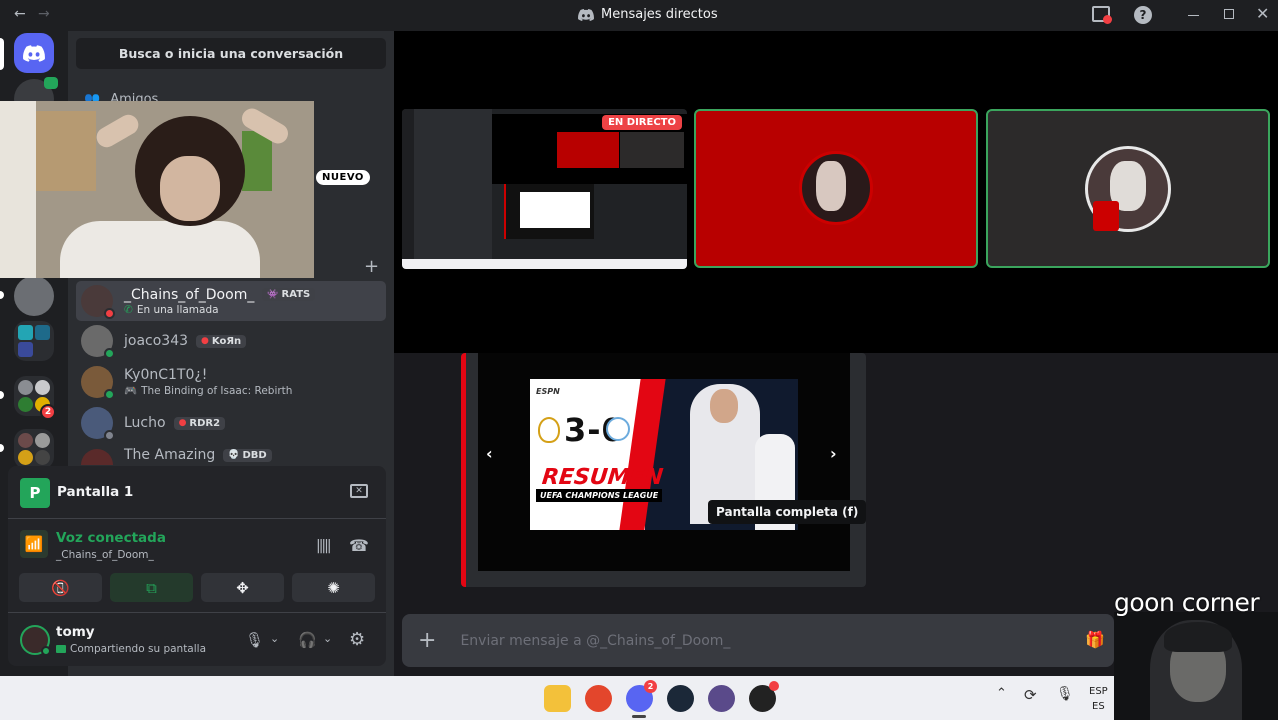 The width and height of the screenshot is (1278, 720). I want to click on server-tag: 💀 DBD, so click(247, 455).